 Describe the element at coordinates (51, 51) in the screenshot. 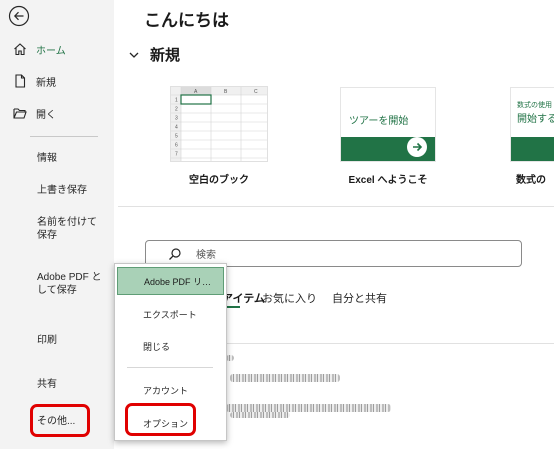

I see `sidebar-item-label: ホーム` at that location.